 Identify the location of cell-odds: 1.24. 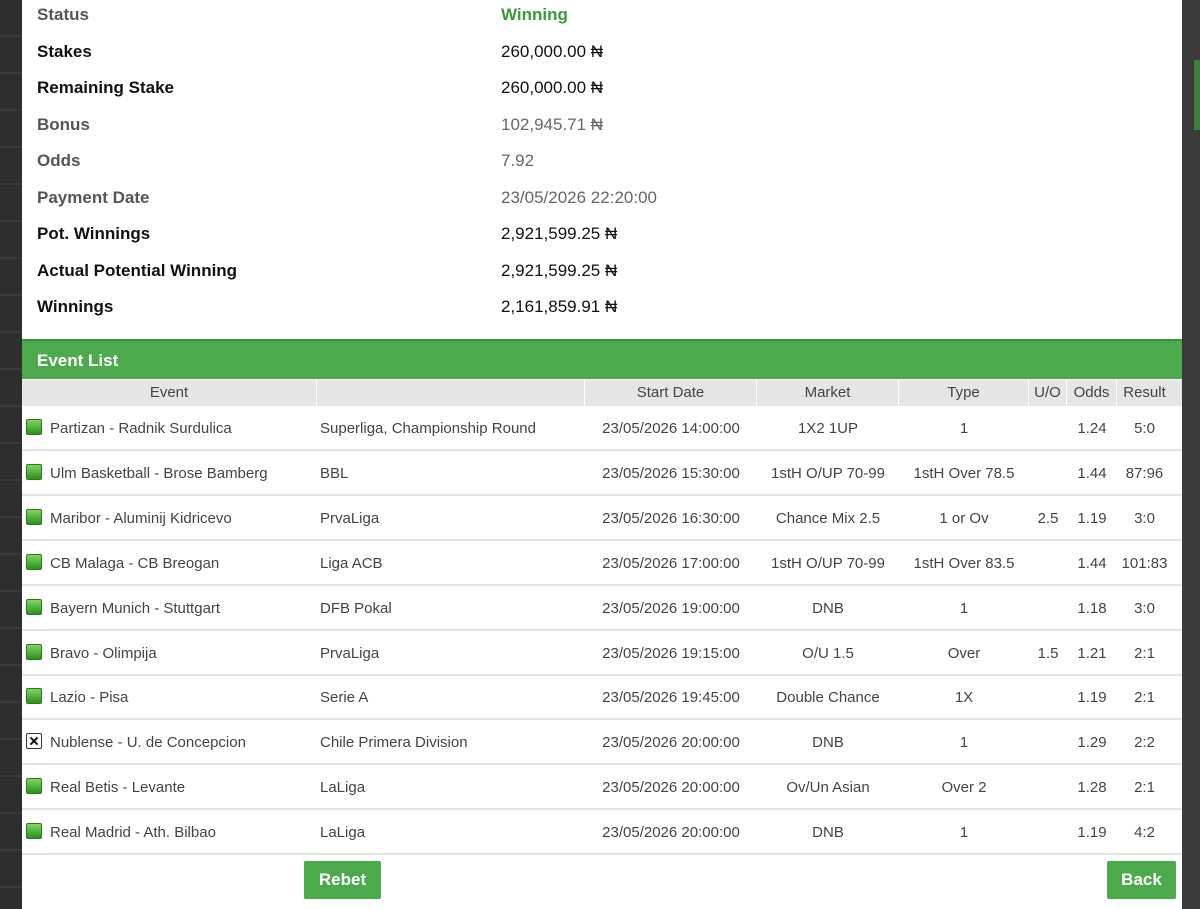
(1092, 428).